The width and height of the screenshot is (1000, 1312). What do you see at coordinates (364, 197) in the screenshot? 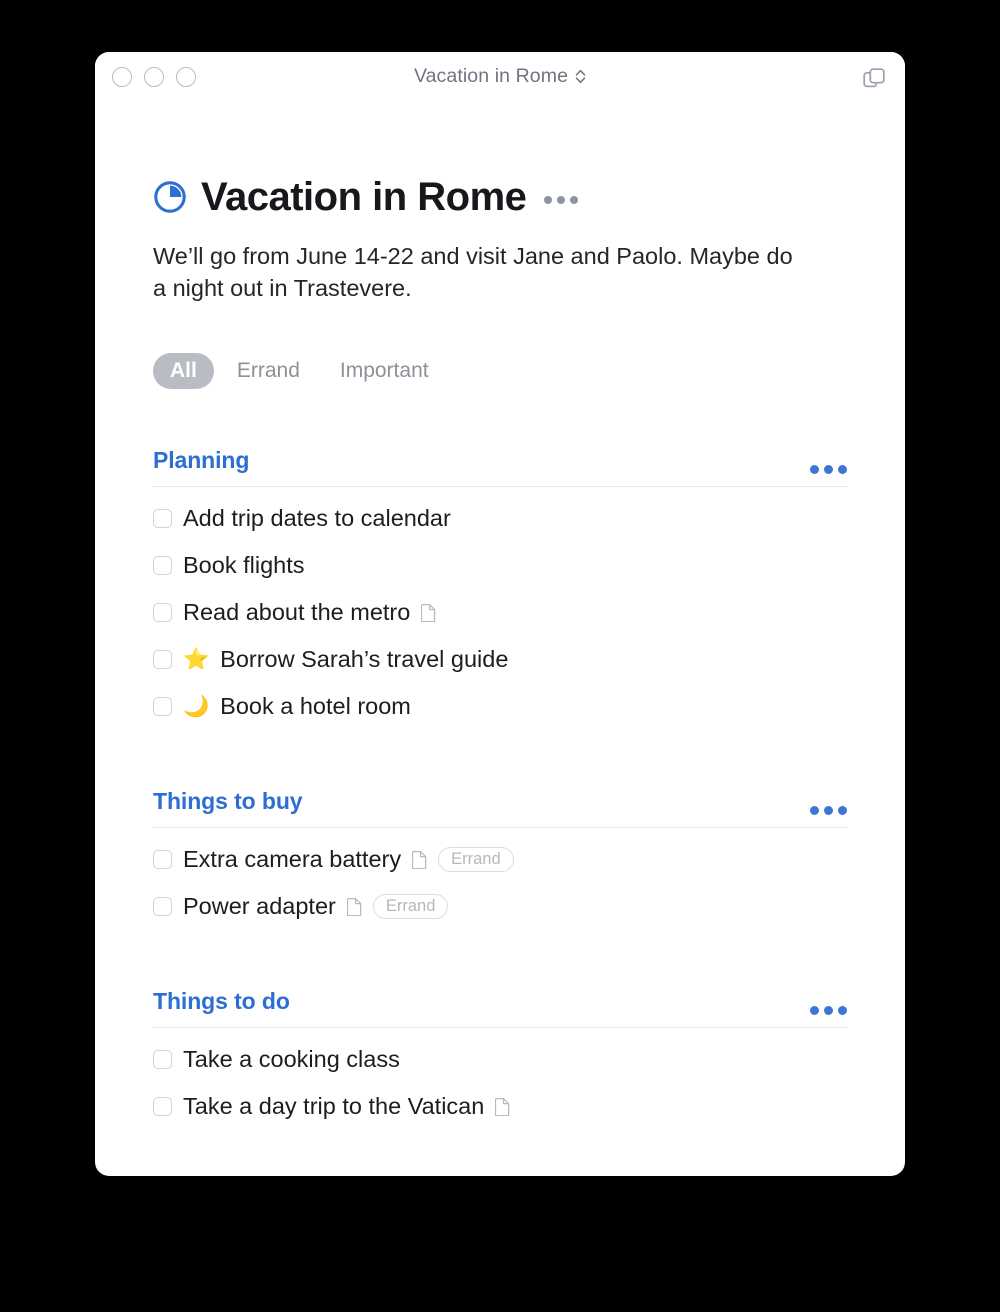
I see `page-title: Vacation in Rome` at bounding box center [364, 197].